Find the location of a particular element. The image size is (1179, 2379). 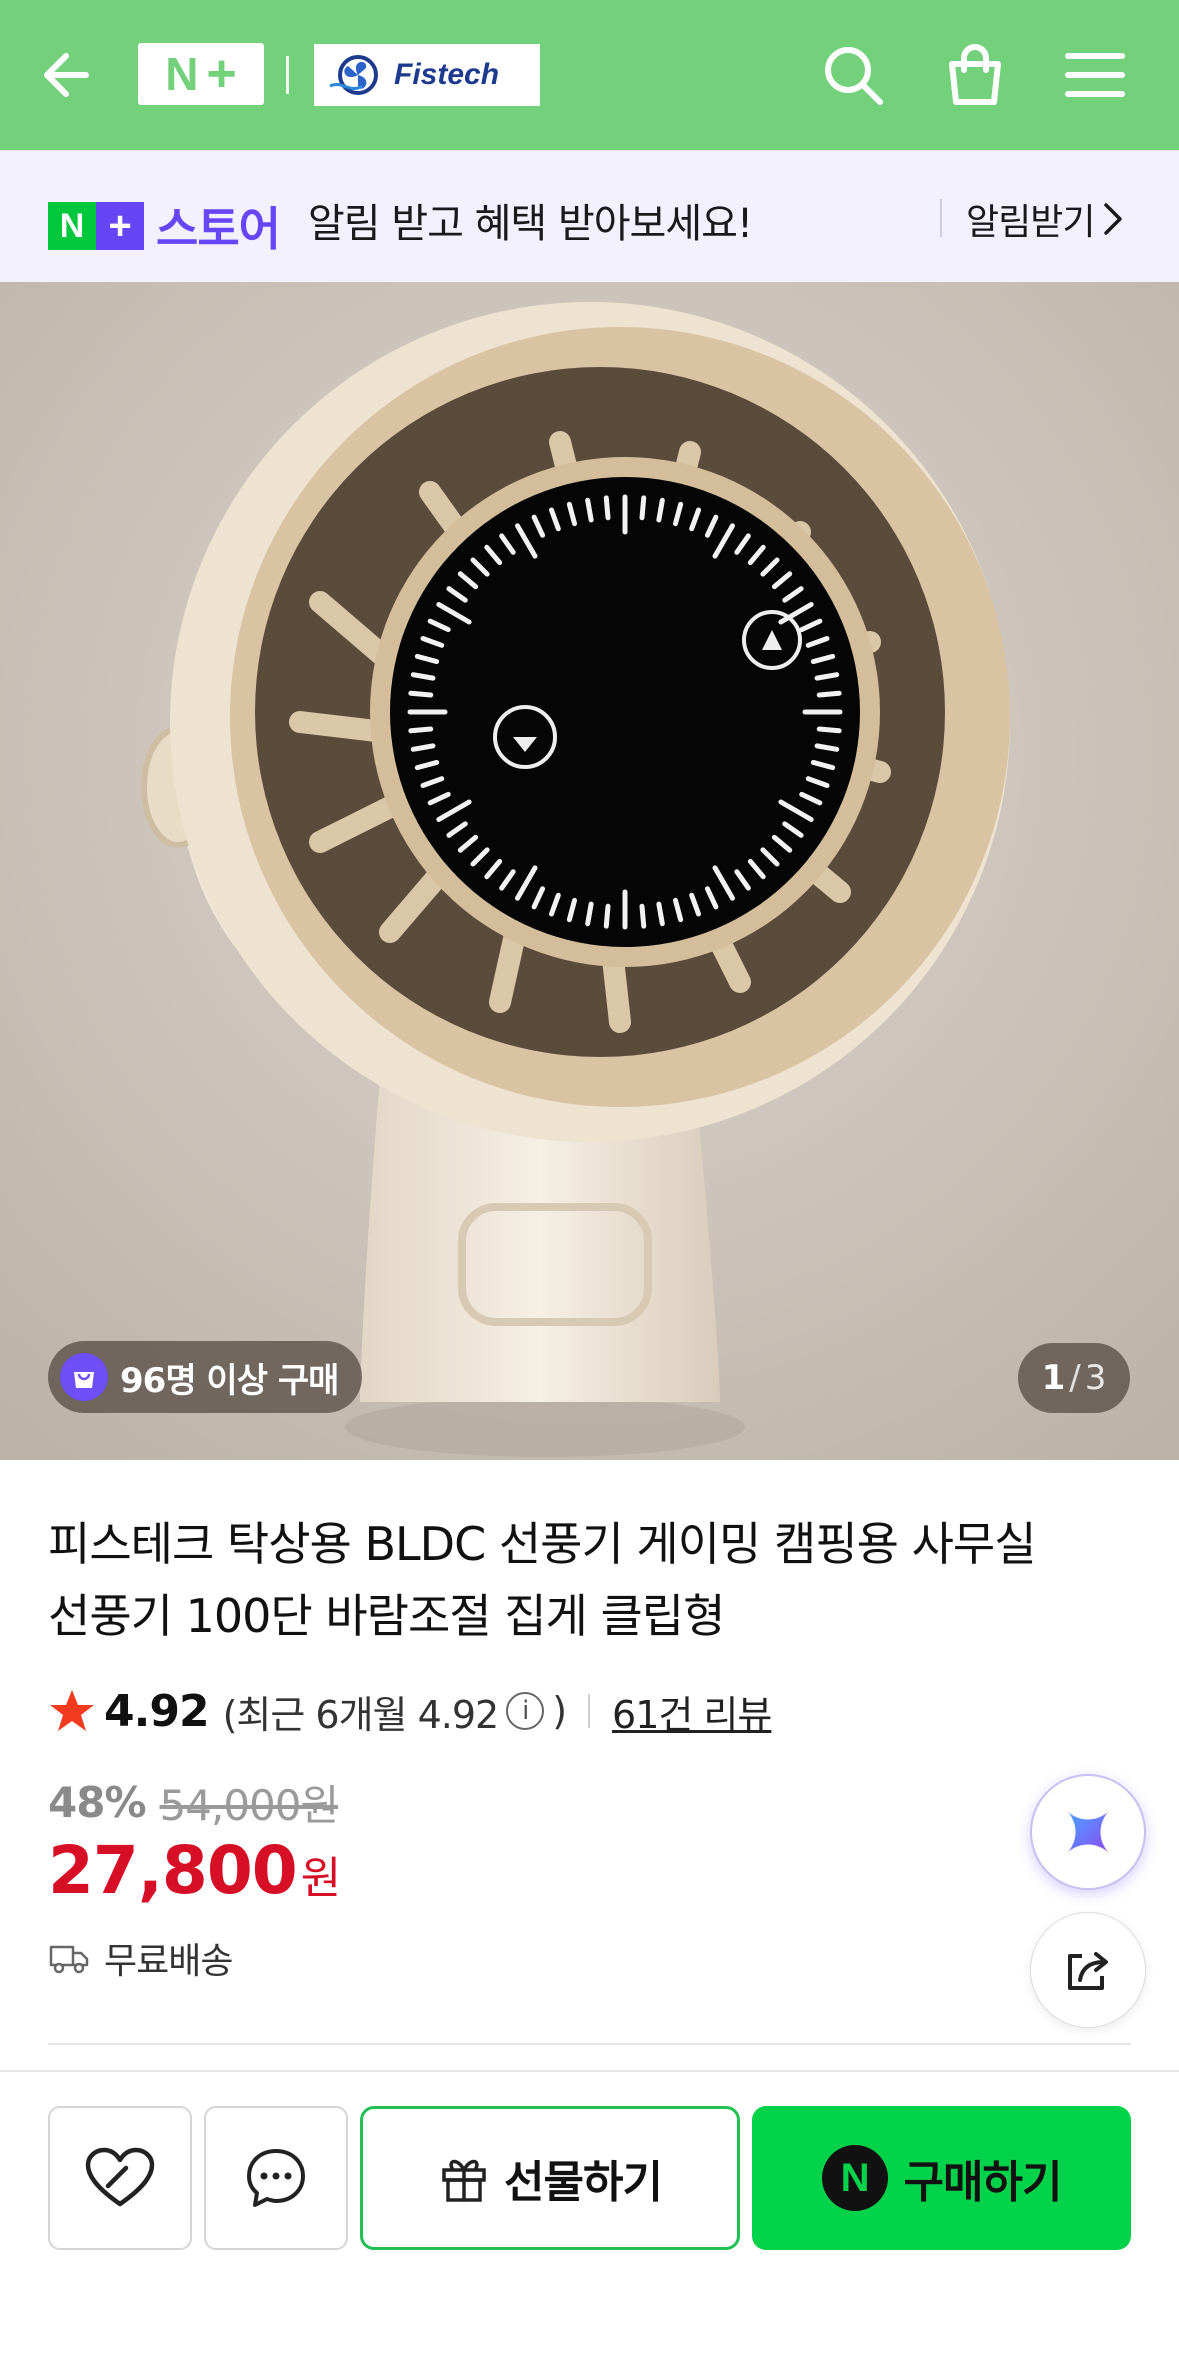

notify-label: 알림받기 is located at coordinates (1030, 222).